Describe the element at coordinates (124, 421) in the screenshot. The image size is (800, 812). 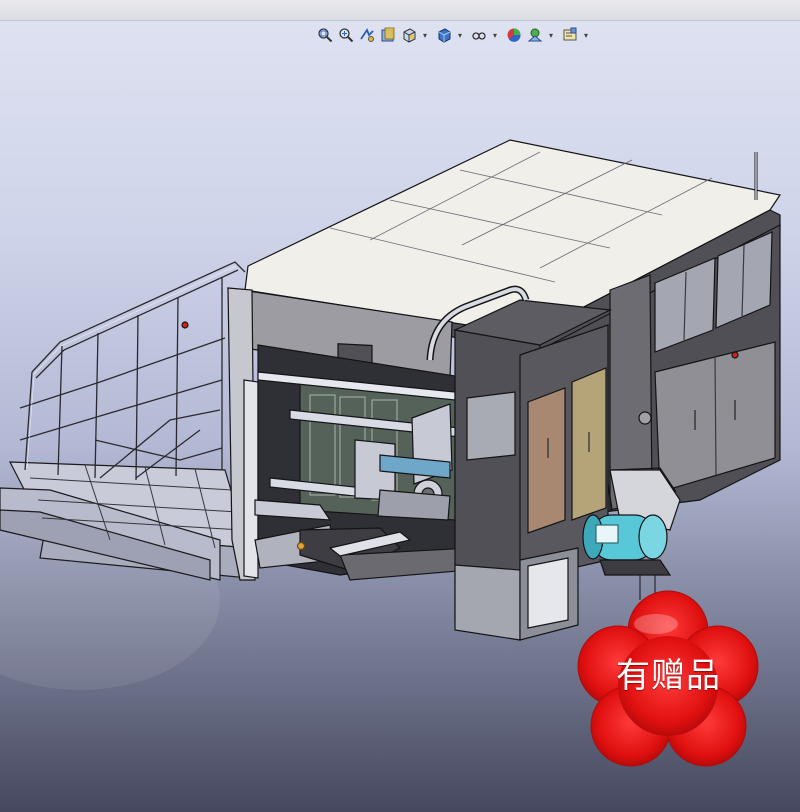
I see `operator-platform` at that location.